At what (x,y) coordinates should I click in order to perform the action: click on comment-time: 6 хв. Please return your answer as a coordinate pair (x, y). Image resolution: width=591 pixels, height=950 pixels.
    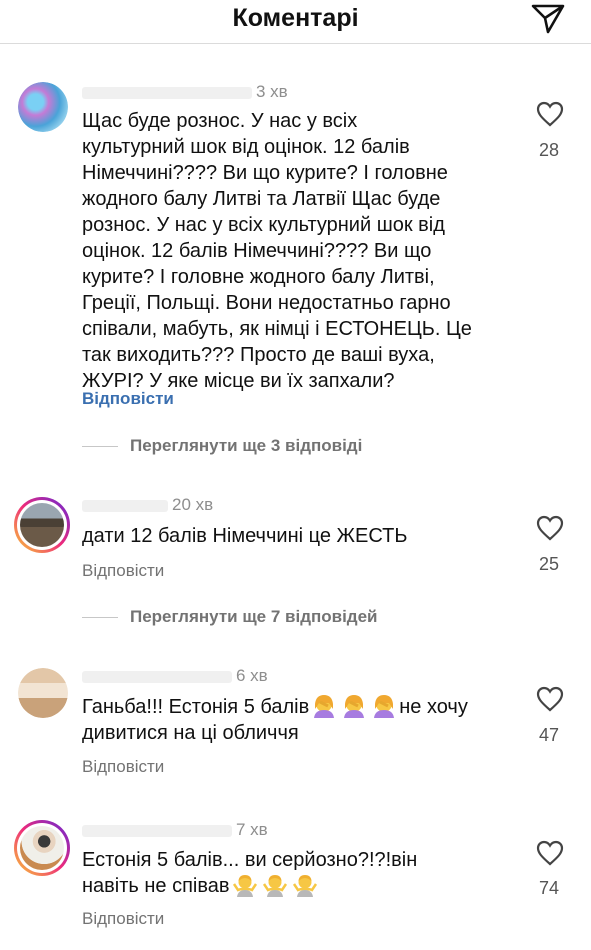
    Looking at the image, I should click on (252, 675).